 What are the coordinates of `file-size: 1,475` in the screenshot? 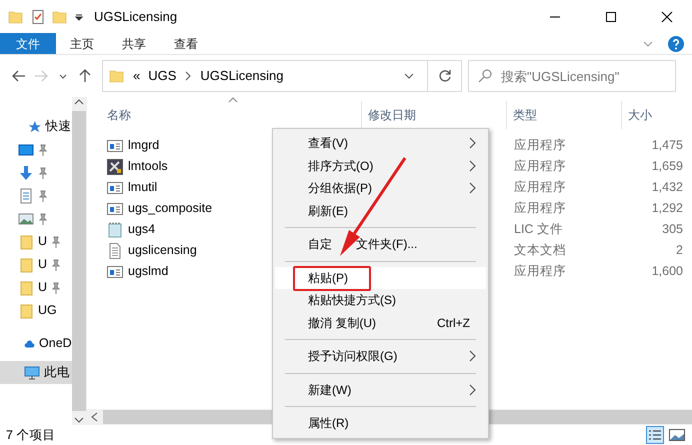 It's located at (666, 145).